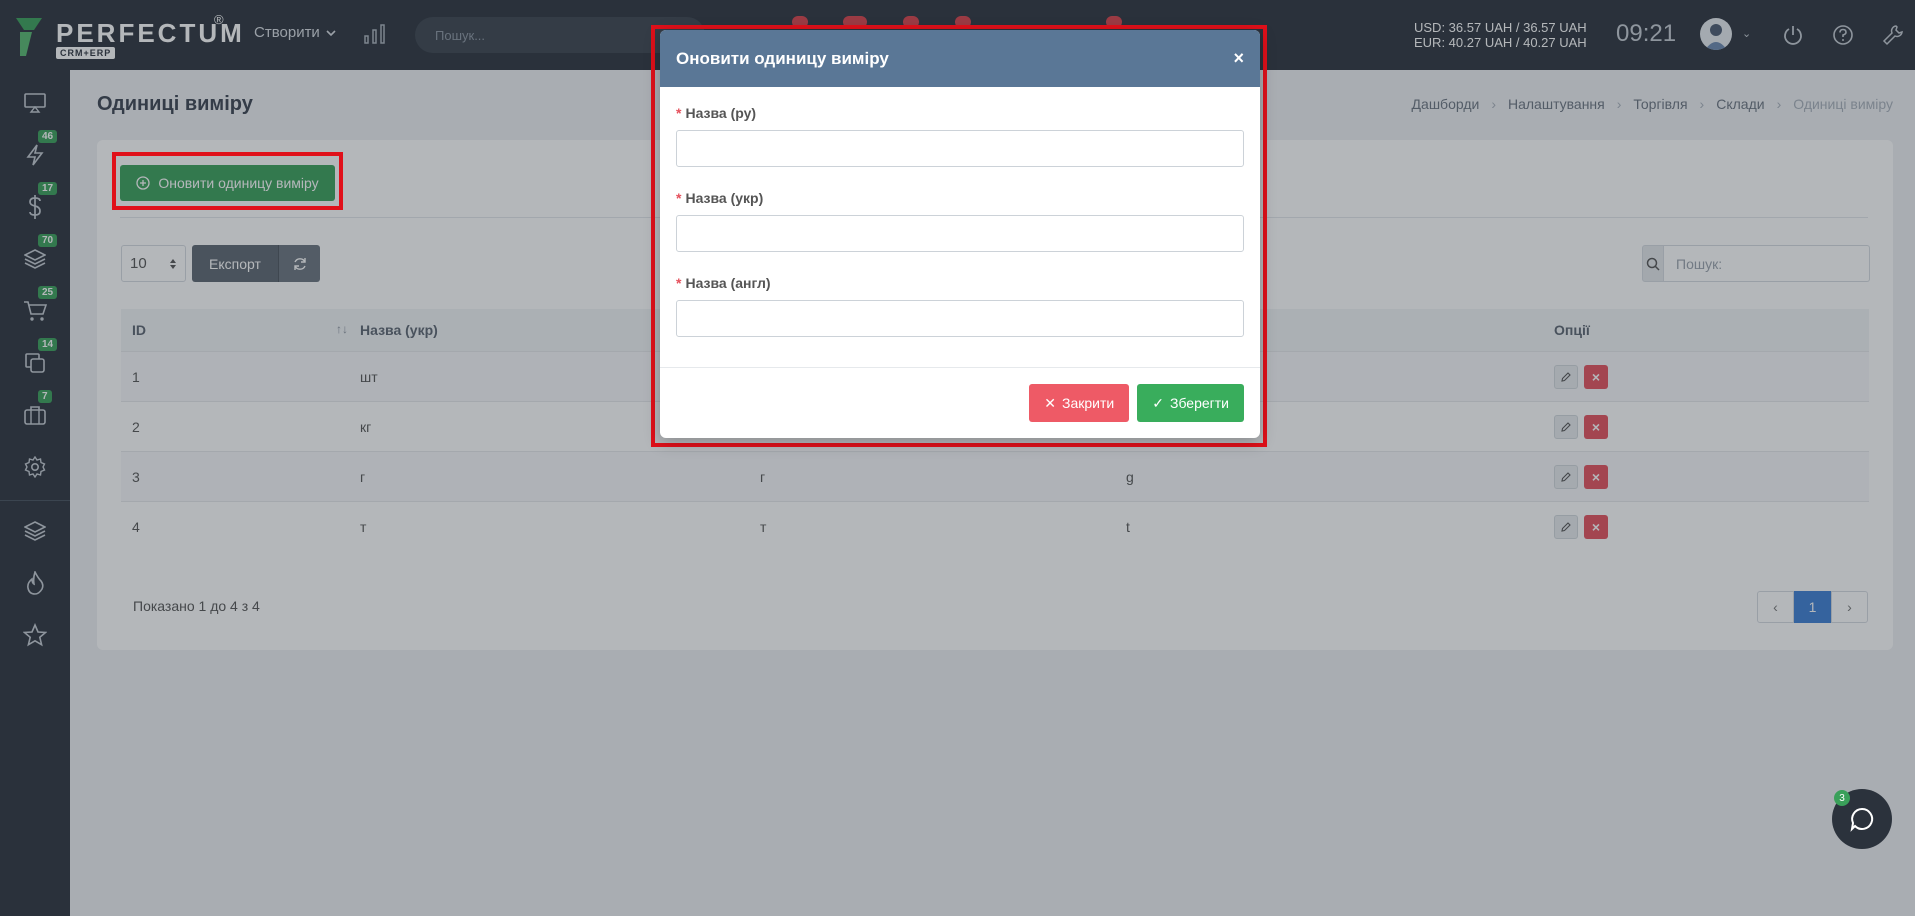 The image size is (1915, 916). I want to click on close-button-label: Закрити, so click(1088, 403).